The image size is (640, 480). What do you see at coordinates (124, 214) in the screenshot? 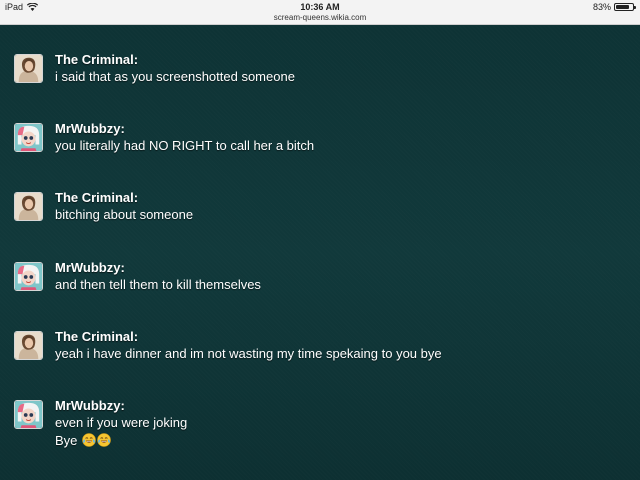
I see `message-text: bitching about someone` at bounding box center [124, 214].